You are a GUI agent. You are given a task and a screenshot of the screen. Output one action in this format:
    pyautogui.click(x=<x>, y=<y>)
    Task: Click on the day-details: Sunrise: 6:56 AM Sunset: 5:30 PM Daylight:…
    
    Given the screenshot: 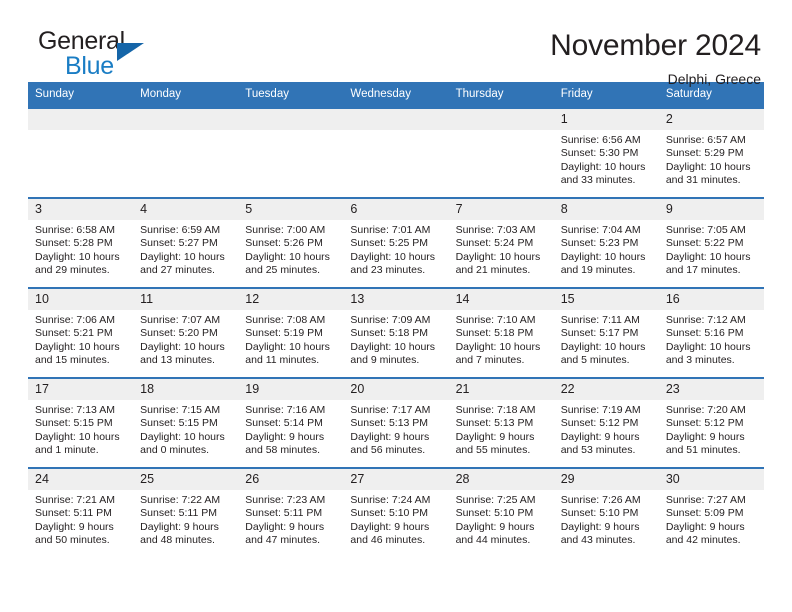 What is the action you would take?
    pyautogui.click(x=606, y=159)
    